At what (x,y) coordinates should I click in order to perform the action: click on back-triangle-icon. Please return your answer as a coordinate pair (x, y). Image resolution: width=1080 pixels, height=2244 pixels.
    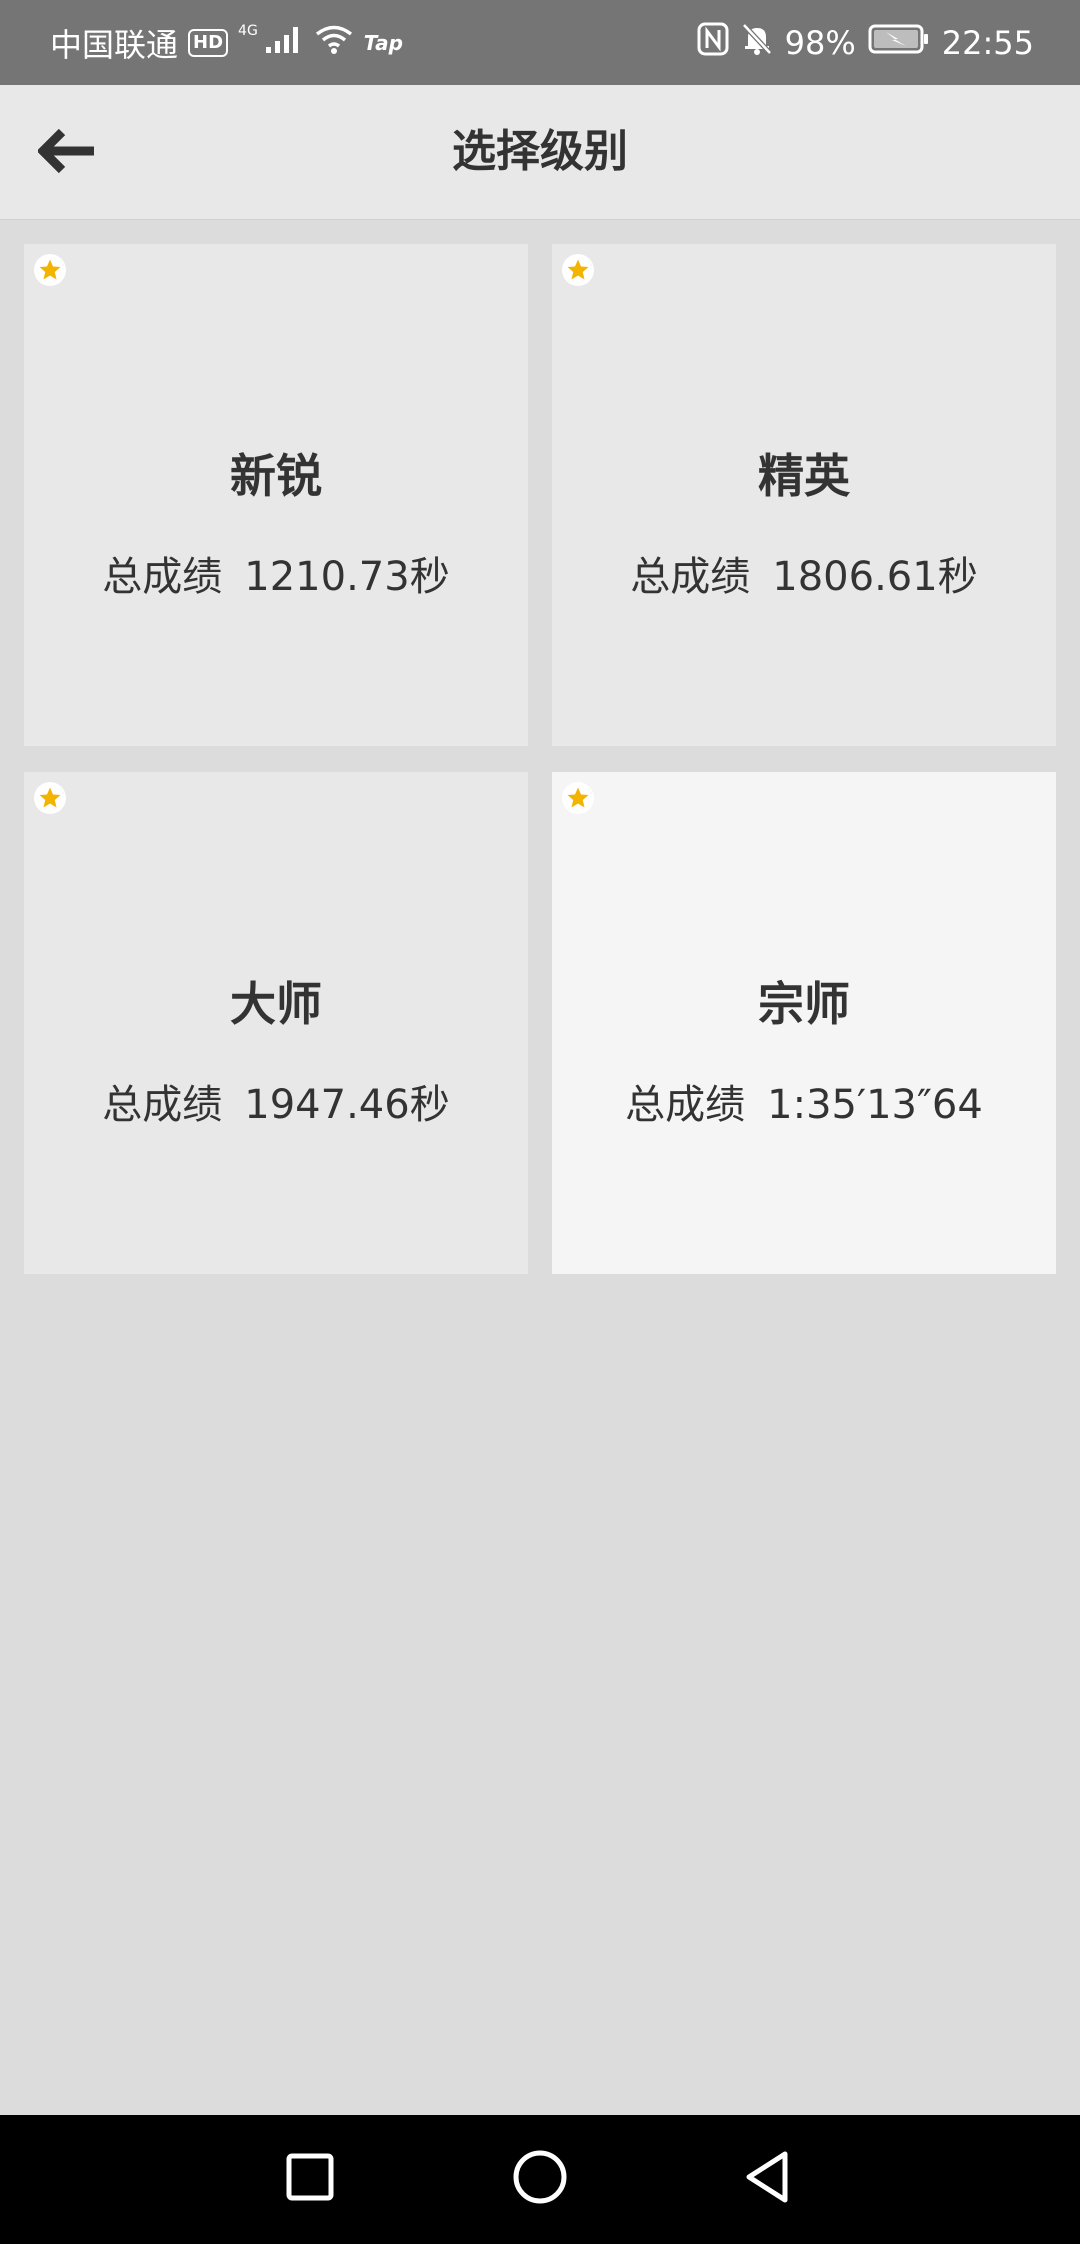
    Looking at the image, I should click on (768, 2179).